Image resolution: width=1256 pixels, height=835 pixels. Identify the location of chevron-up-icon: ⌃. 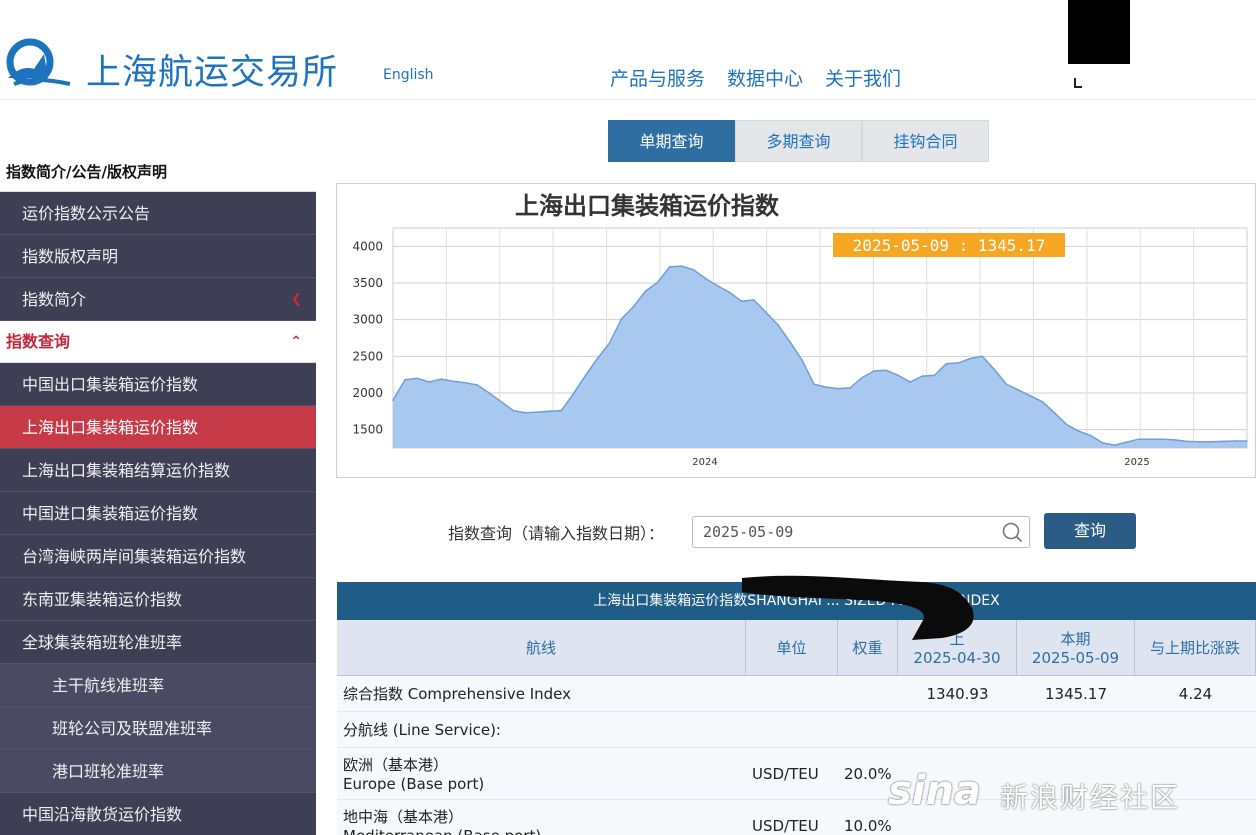
(296, 342).